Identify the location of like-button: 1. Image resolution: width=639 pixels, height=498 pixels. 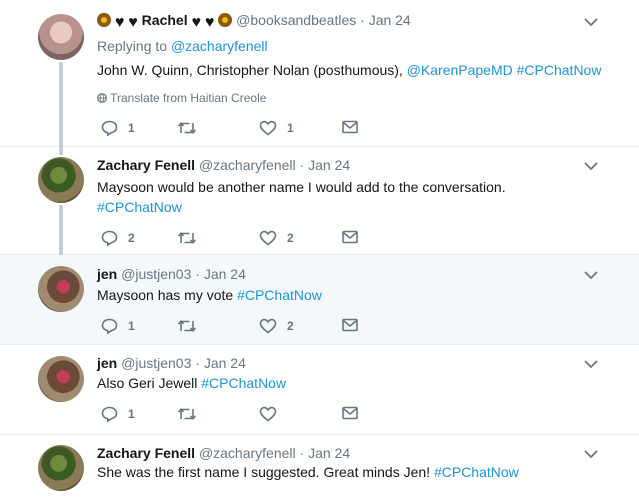
(276, 128).